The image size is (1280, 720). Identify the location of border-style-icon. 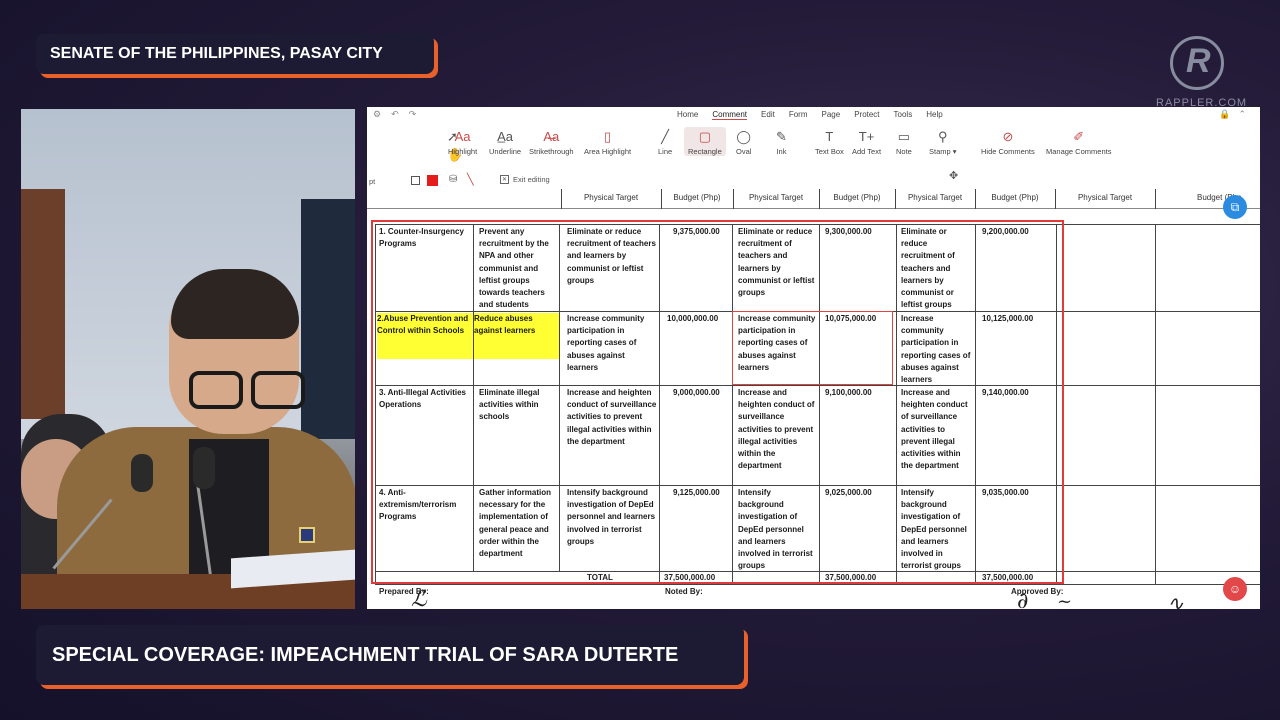
(415, 180).